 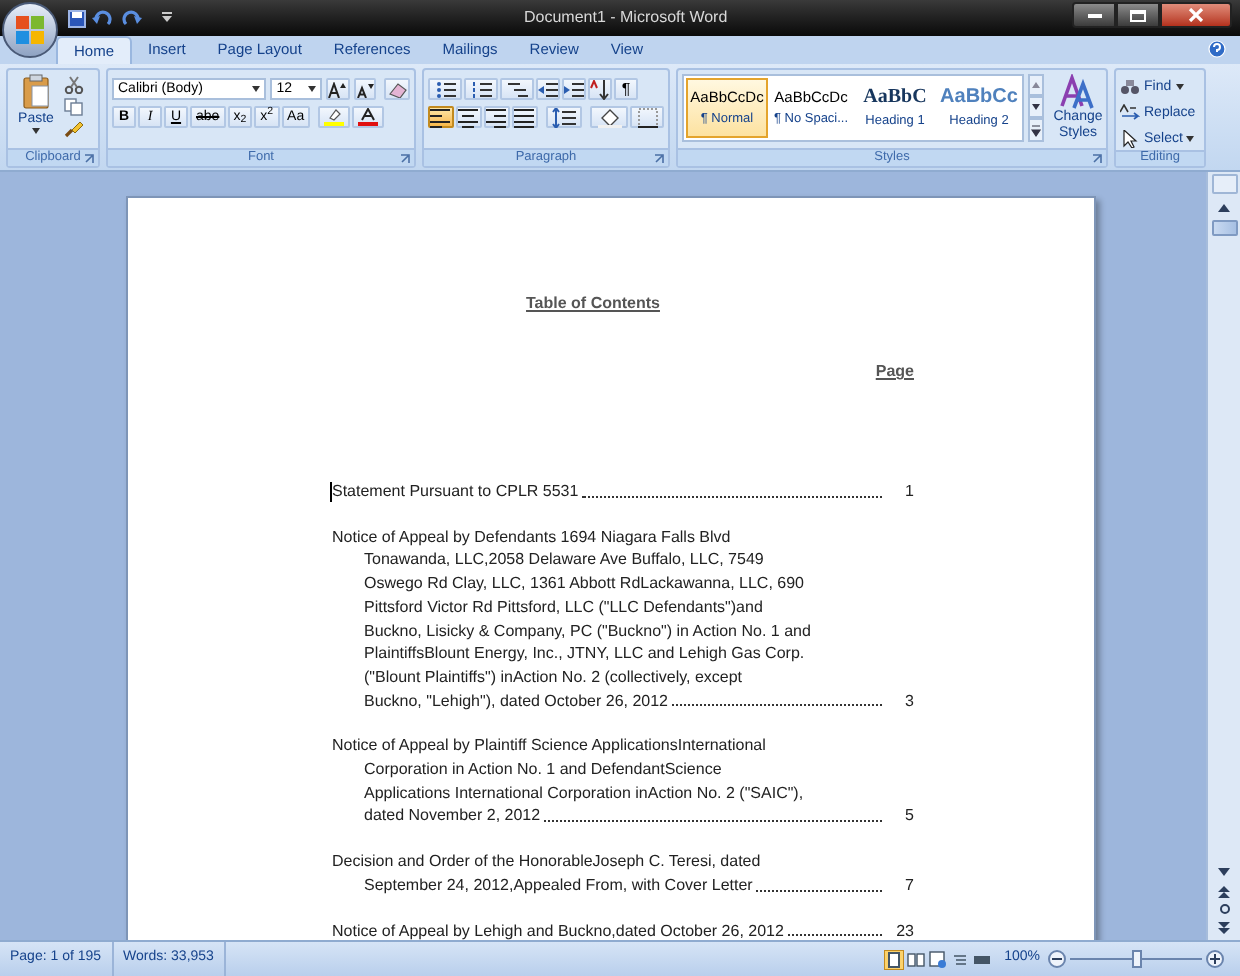 I want to click on borders-button, so click(x=647, y=117).